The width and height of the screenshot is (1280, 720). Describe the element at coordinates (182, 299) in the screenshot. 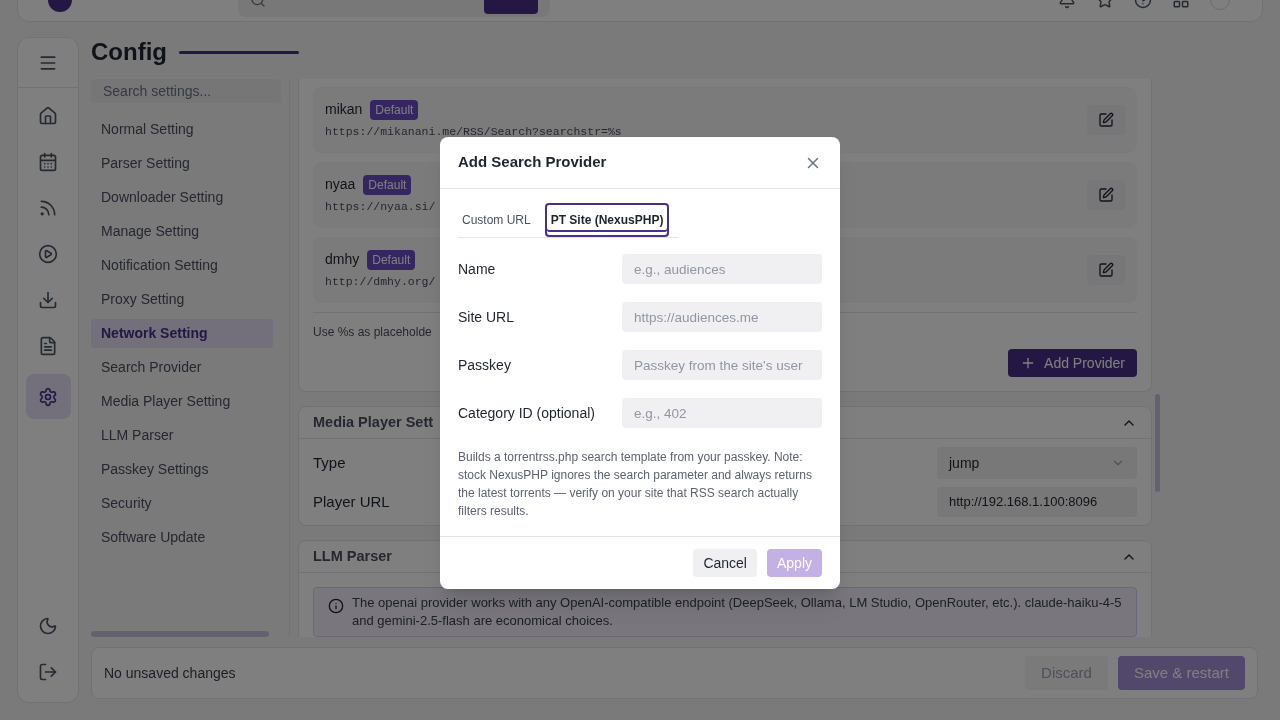

I see `settings-nav-item: Proxy Setting` at that location.